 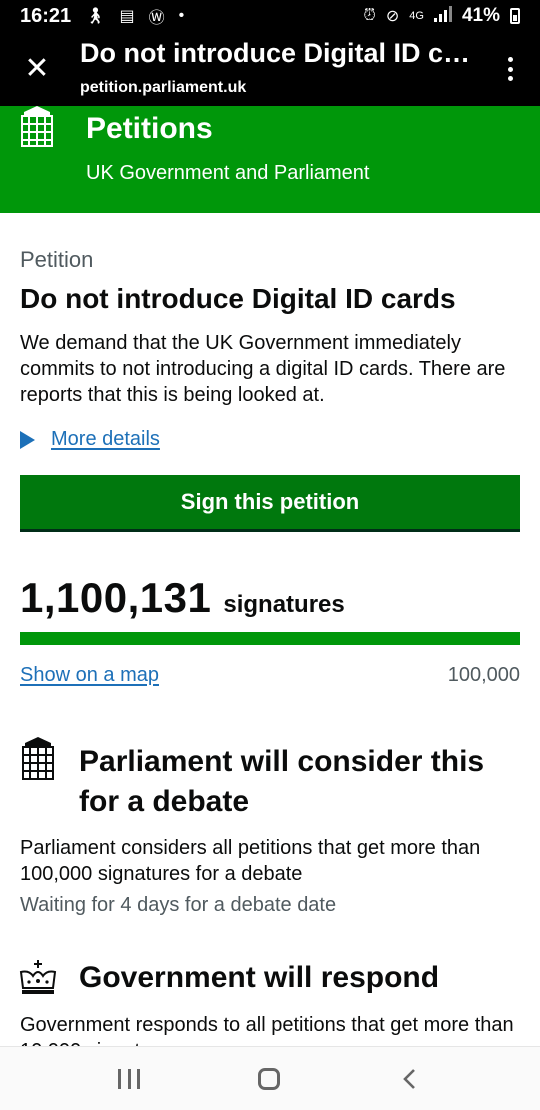 I want to click on crown-icon, so click(x=38, y=977).